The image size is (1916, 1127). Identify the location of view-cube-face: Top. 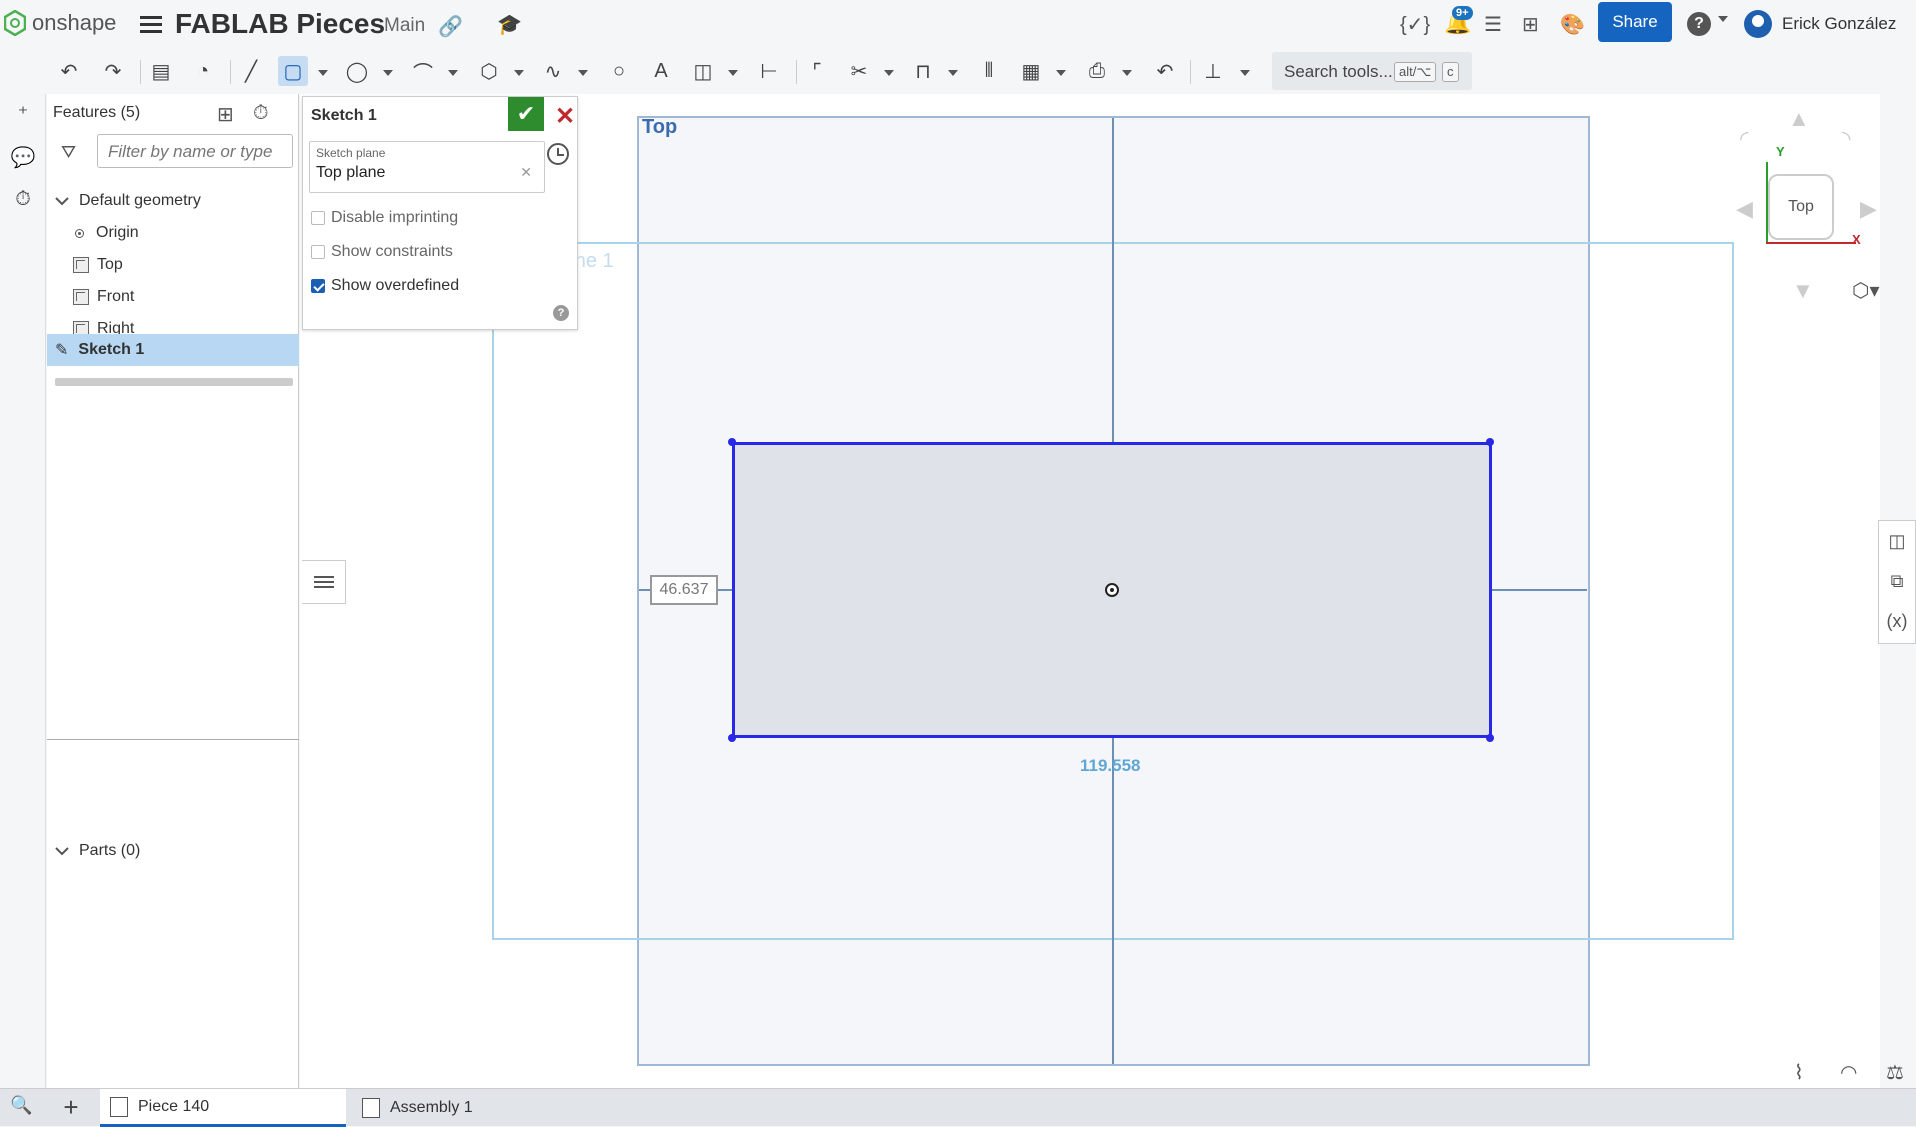
(1801, 207).